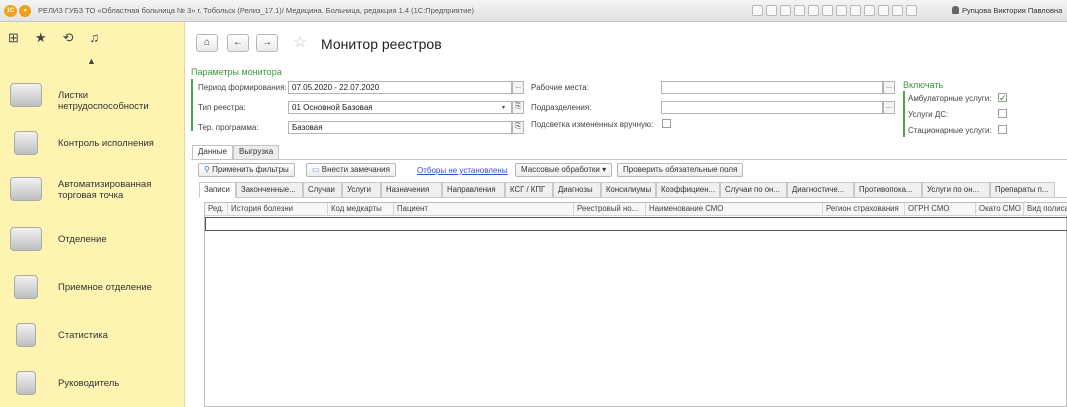 The image size is (1067, 407). I want to click on main-menu-button: ▾, so click(25, 11).